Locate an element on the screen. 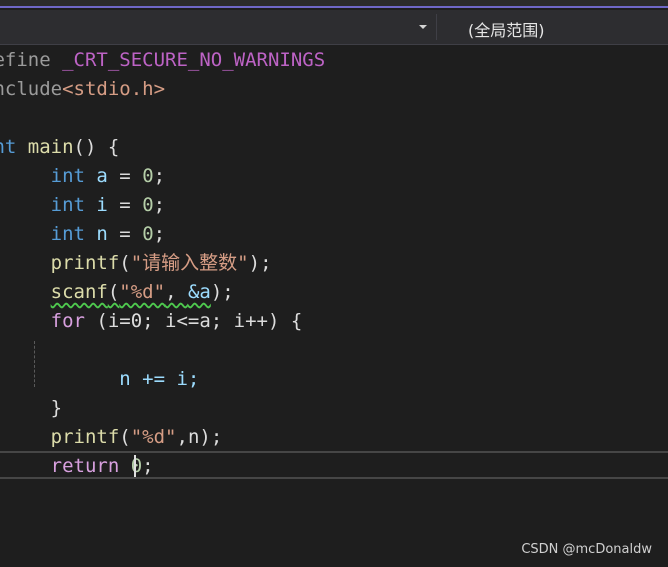 Image resolution: width=668 pixels, height=567 pixels. directive-keyword: define is located at coordinates (25, 60).